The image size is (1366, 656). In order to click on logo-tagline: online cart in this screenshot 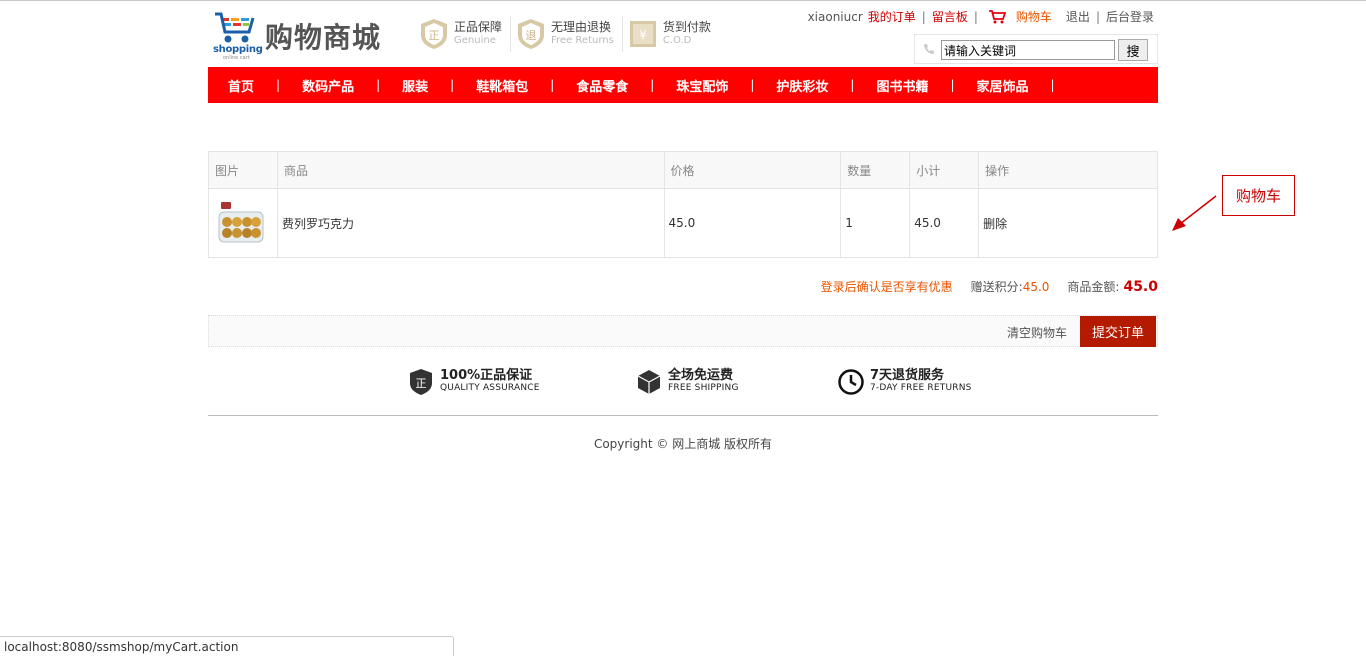, I will do `click(236, 58)`.